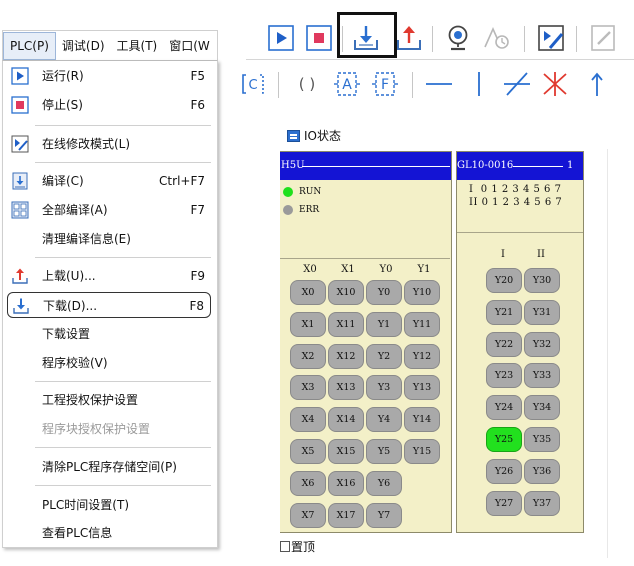 This screenshot has width=634, height=566. What do you see at coordinates (384, 515) in the screenshot?
I see `io-point-y7: Y7` at bounding box center [384, 515].